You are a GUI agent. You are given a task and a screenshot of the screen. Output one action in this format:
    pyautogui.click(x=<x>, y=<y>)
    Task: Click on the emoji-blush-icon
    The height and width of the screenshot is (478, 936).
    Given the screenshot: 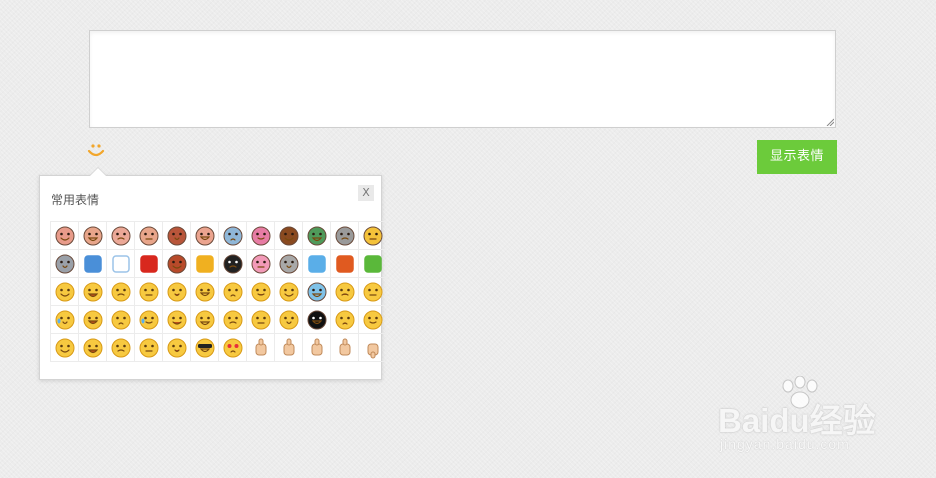 What is the action you would take?
    pyautogui.click(x=121, y=348)
    